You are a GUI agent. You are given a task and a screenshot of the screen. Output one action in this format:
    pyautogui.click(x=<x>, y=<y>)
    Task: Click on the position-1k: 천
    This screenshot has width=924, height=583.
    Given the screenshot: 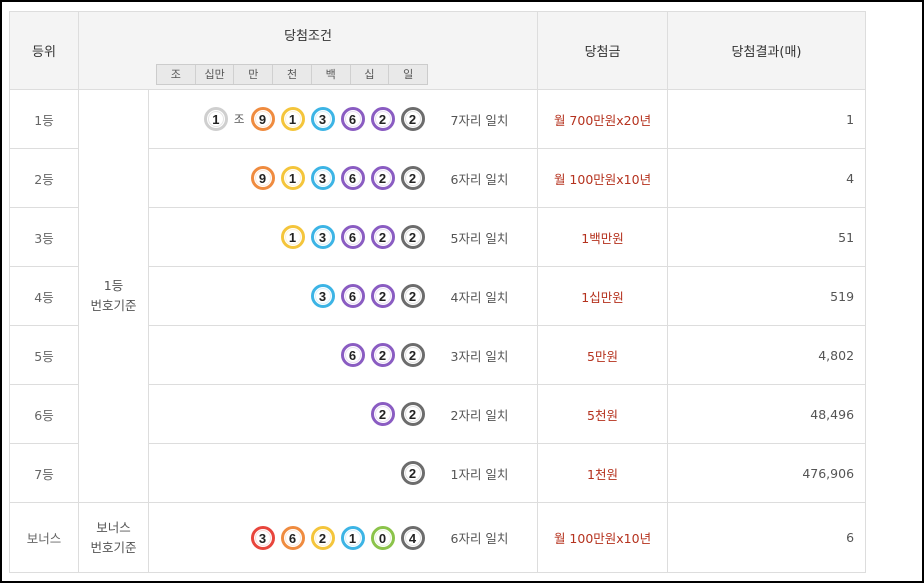 What is the action you would take?
    pyautogui.click(x=292, y=74)
    